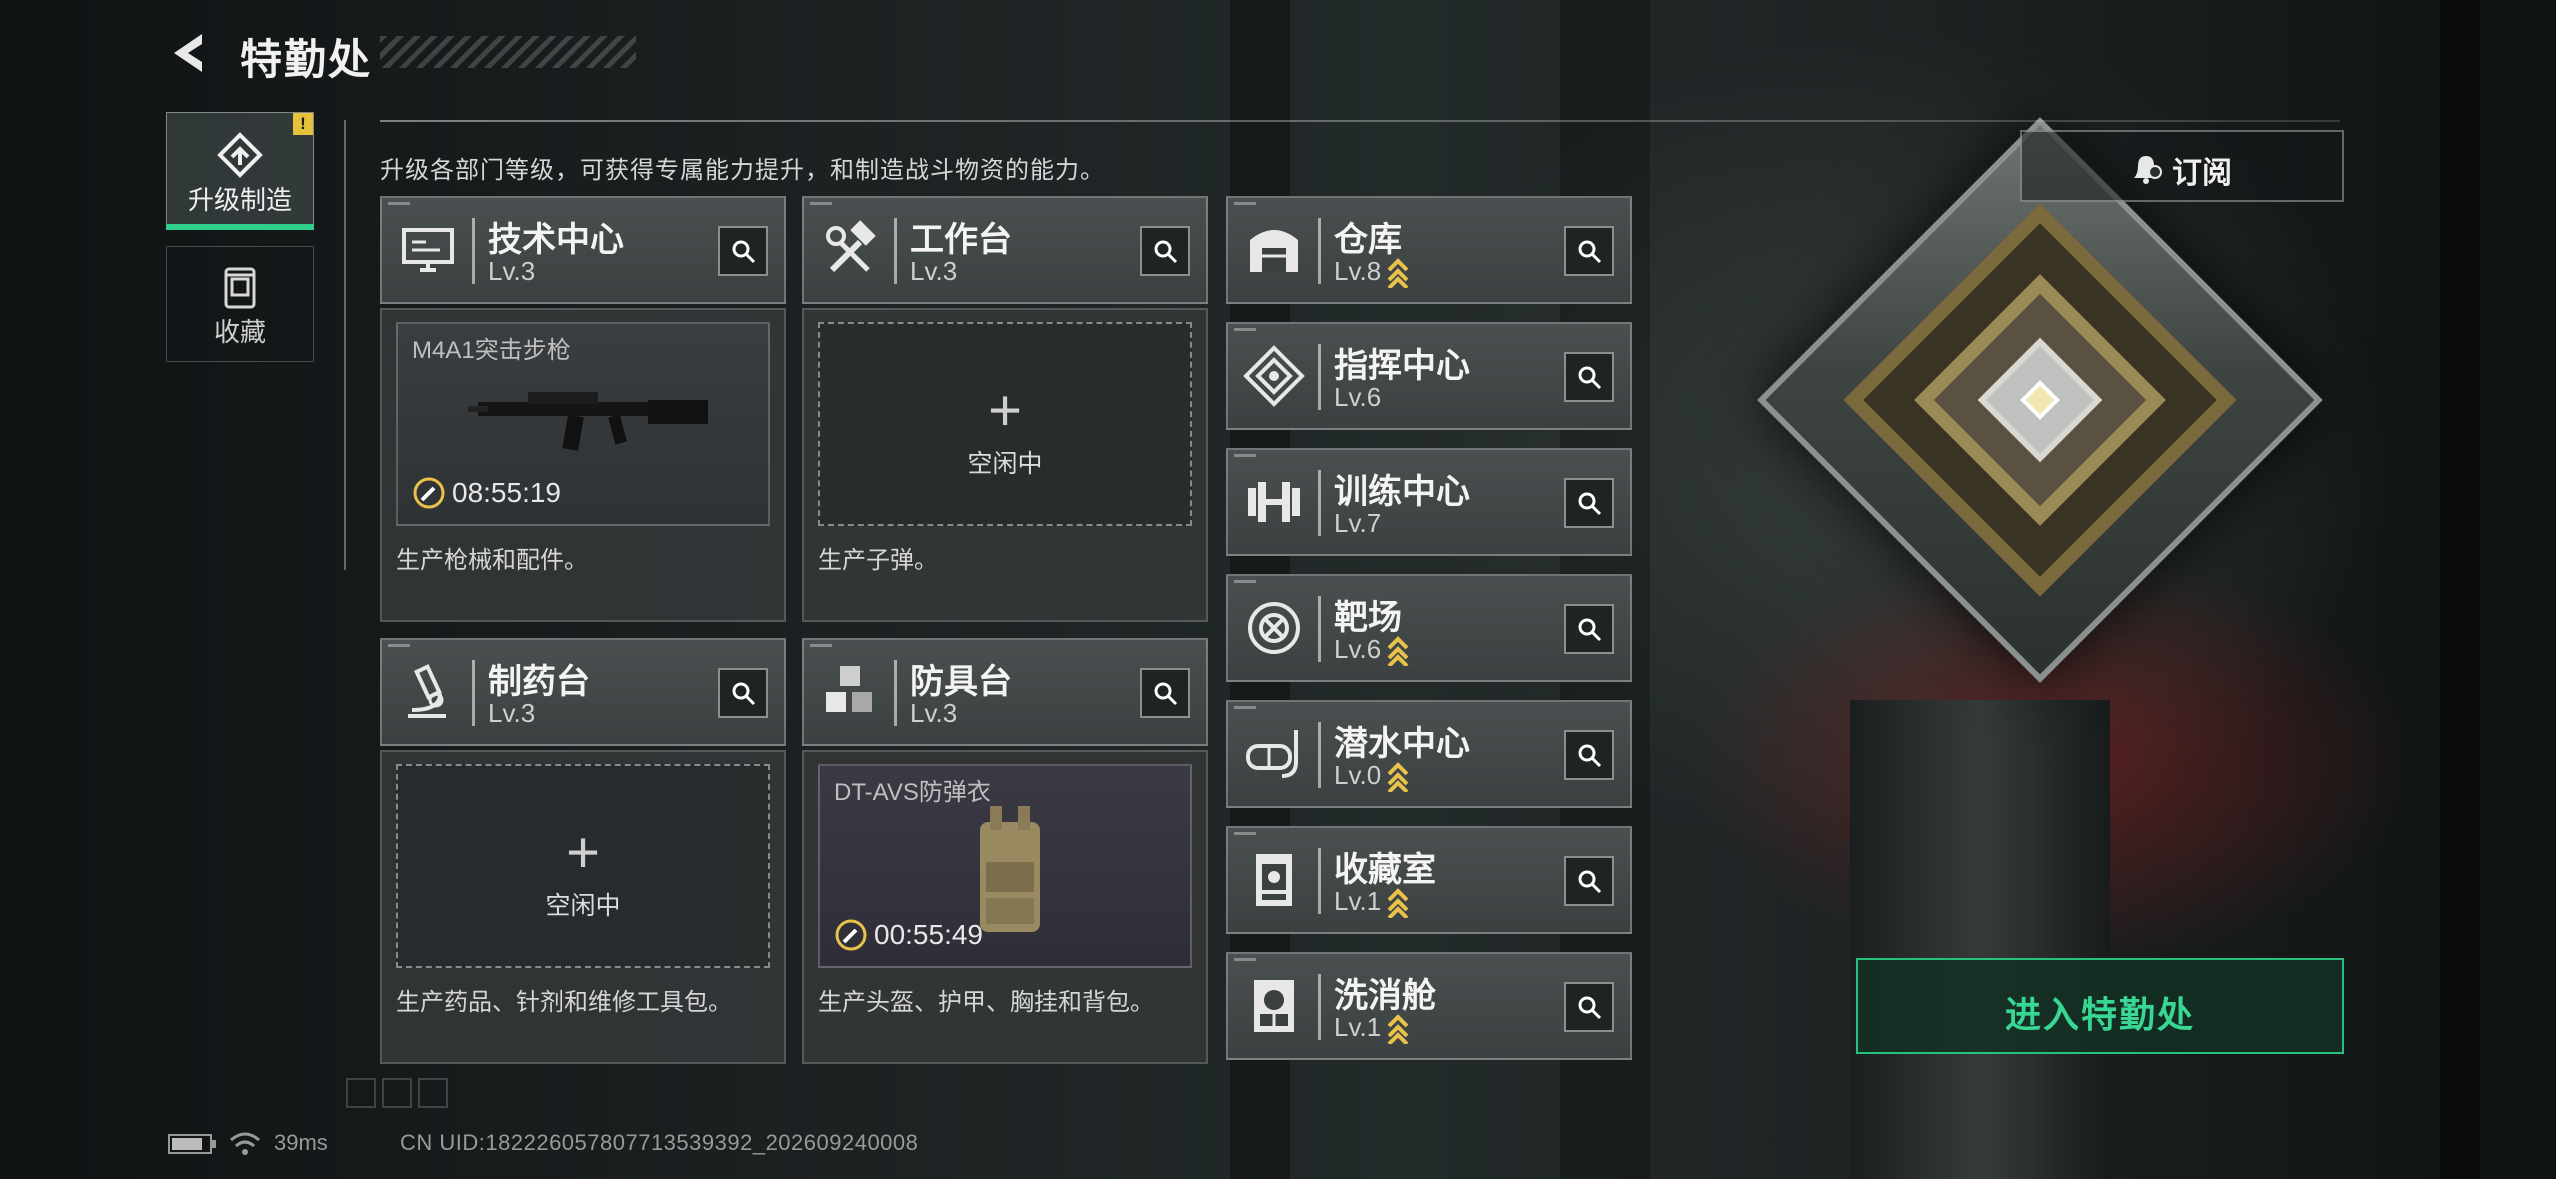 The image size is (2556, 1179). Describe the element at coordinates (1358, 397) in the screenshot. I see `dept-level: Lv.6` at that location.